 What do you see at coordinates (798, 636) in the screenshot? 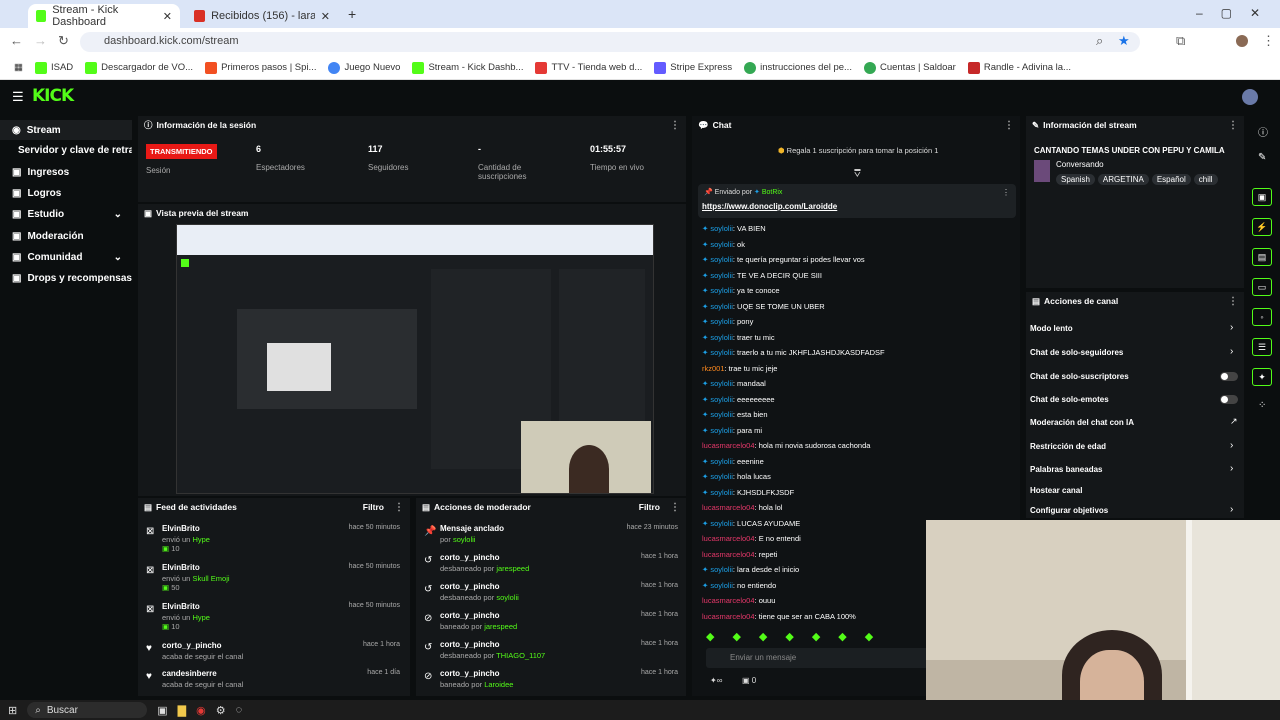
I see `emote-bar: ◆◆◆◆◆◆◆` at bounding box center [798, 636].